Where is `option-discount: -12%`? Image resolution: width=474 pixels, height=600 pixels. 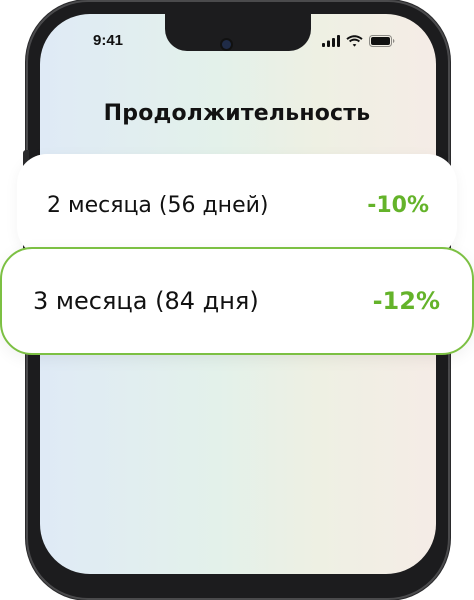
option-discount: -12% is located at coordinates (406, 301).